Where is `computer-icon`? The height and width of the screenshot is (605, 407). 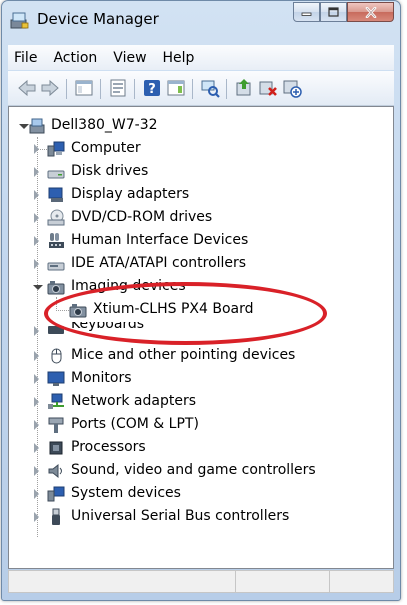
computer-icon is located at coordinates (56, 149).